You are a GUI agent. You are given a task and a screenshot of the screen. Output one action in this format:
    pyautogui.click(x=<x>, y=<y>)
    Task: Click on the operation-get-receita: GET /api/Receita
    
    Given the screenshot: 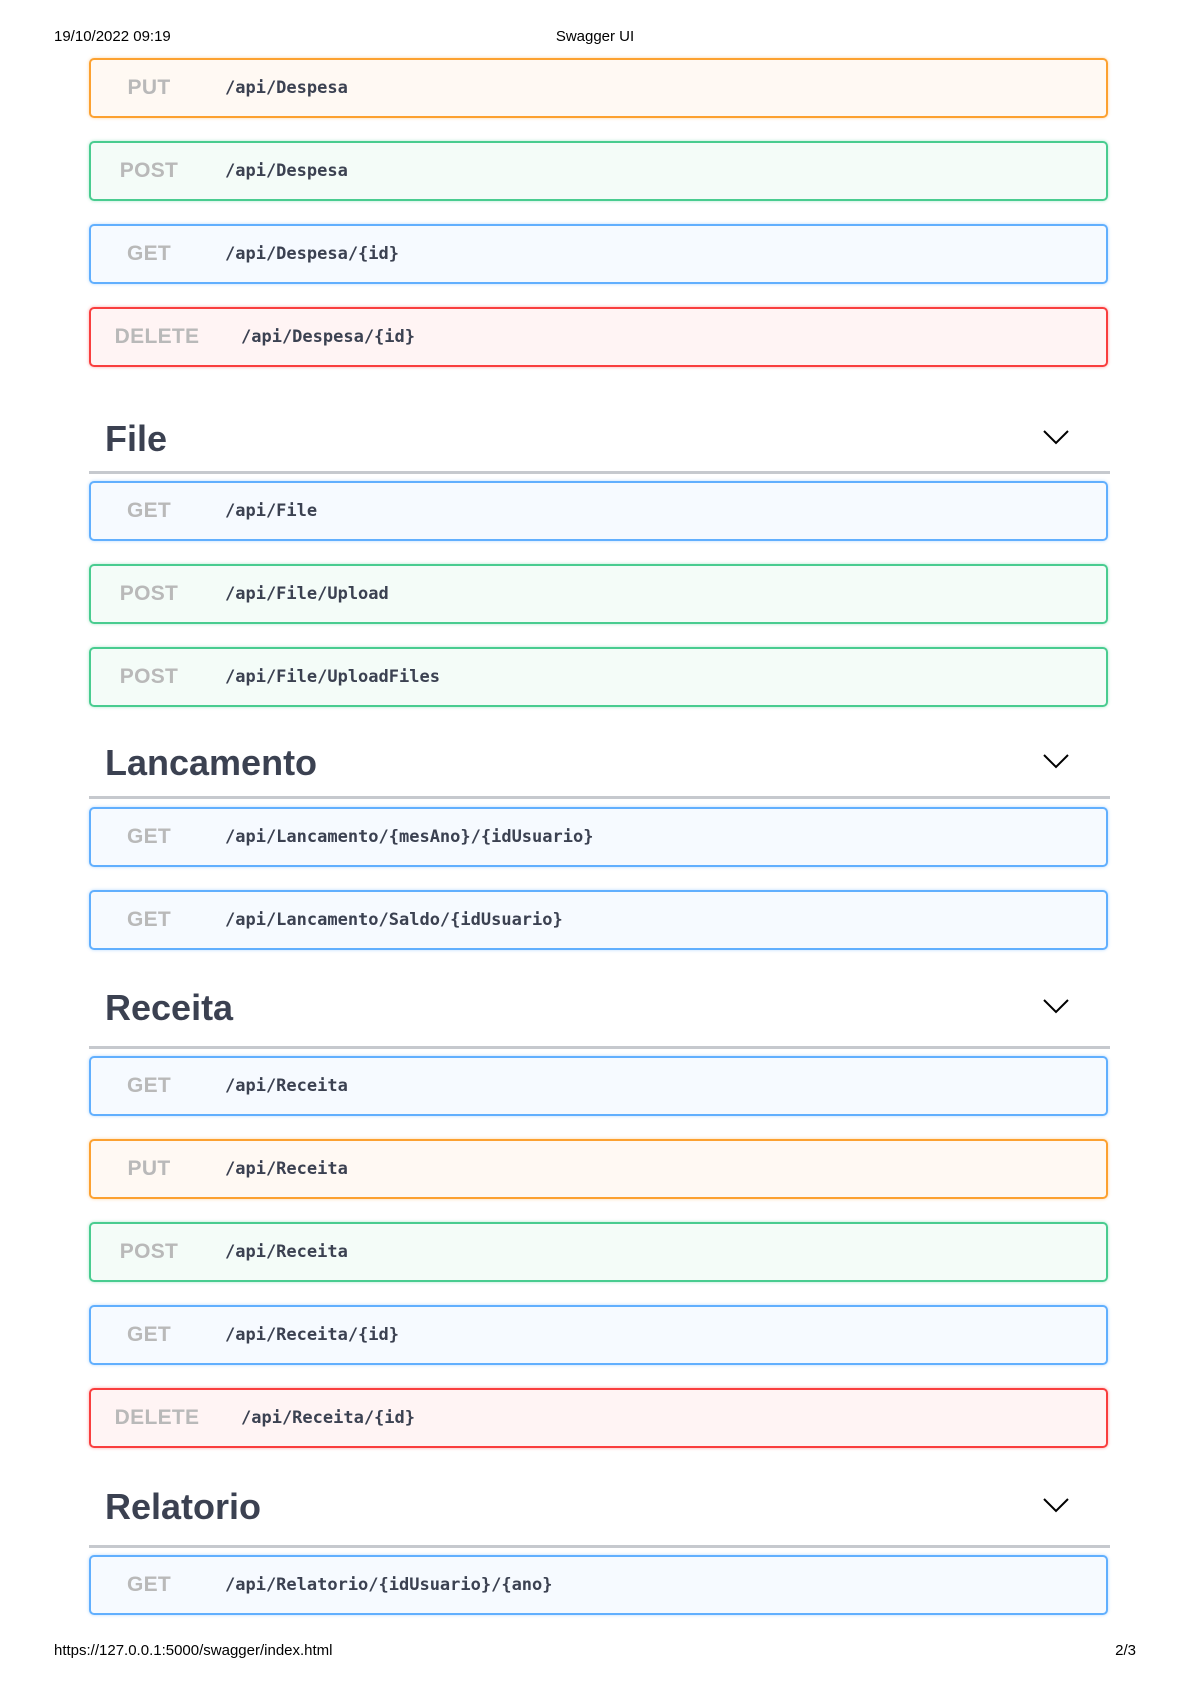 What is the action you would take?
    pyautogui.click(x=598, y=1086)
    